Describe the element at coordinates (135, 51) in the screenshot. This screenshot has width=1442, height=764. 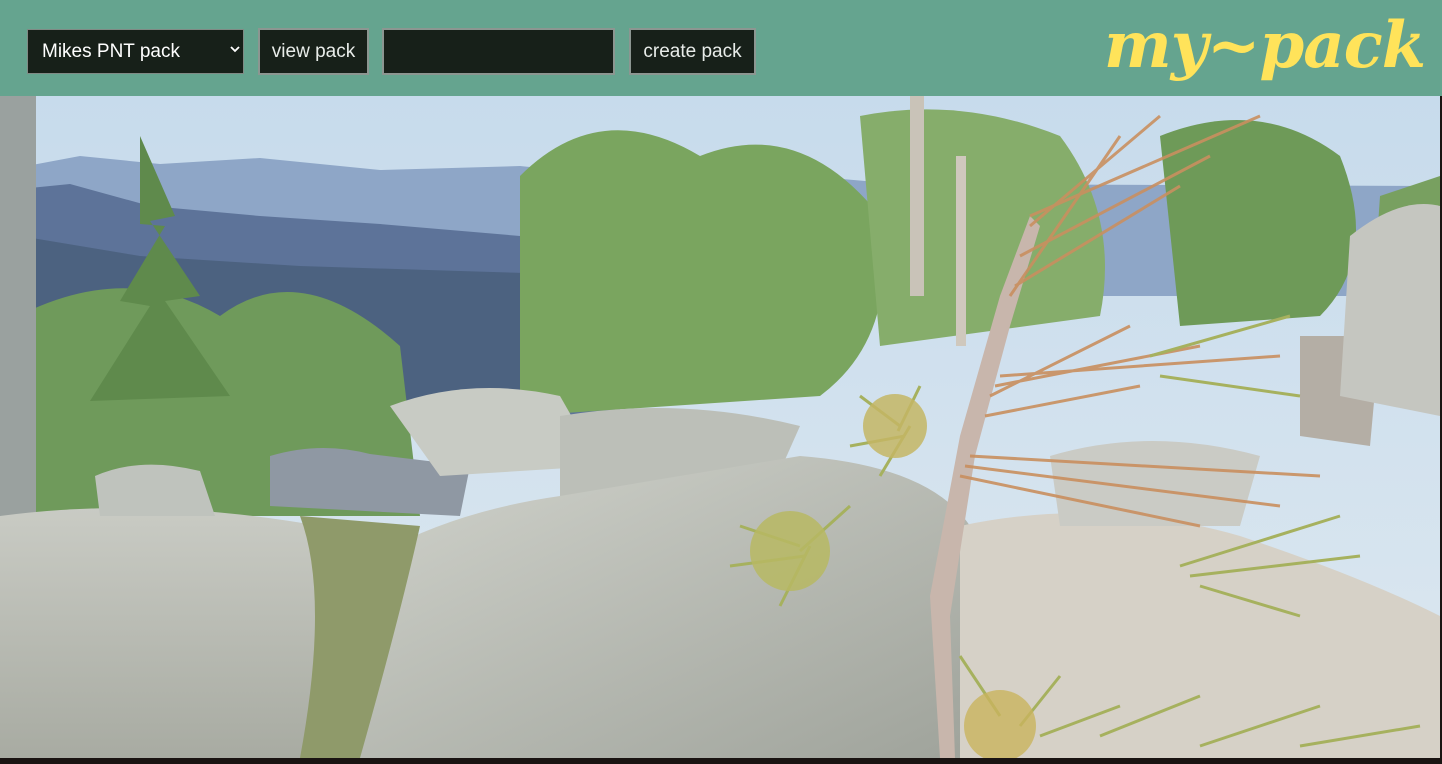
I see `pack-select: Mikes PNT pack` at that location.